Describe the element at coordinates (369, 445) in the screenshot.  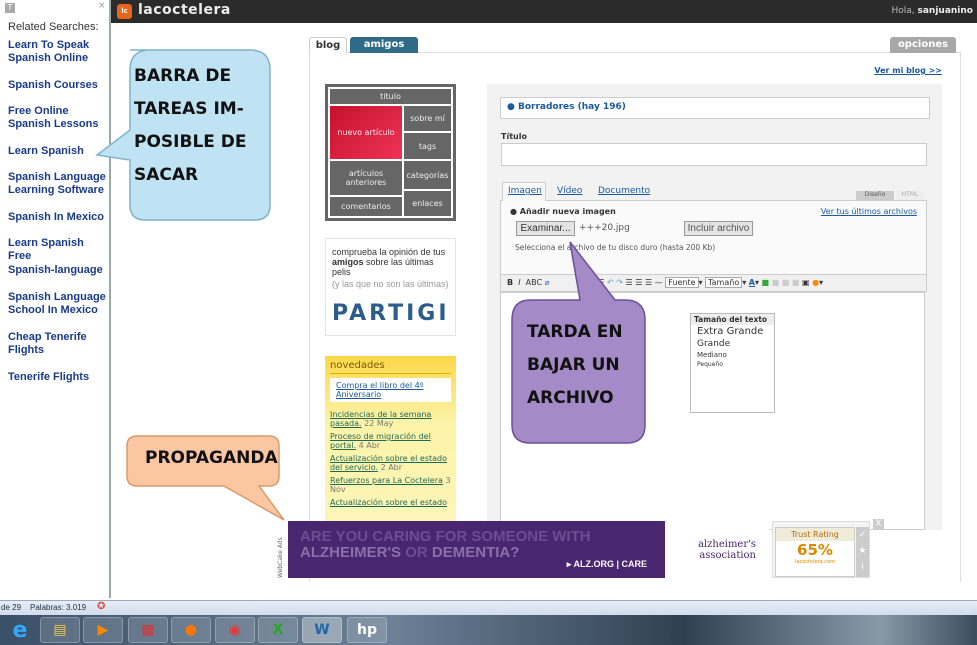
I see `news-date: 4 Abr` at that location.